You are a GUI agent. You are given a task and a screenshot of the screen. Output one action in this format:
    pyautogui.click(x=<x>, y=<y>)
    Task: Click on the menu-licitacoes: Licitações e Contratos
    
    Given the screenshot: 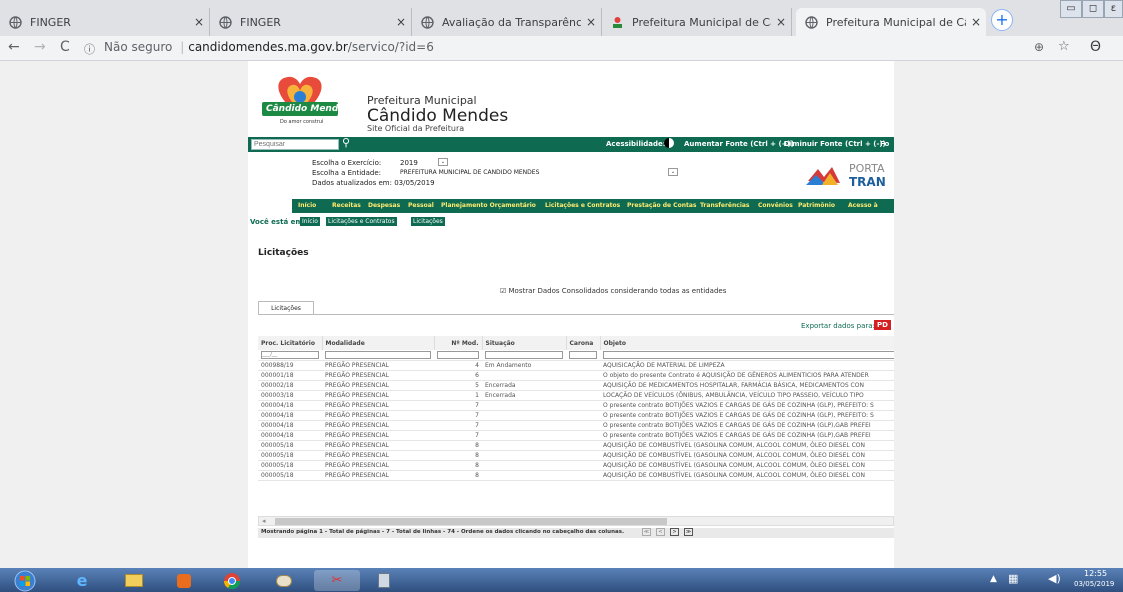 What is the action you would take?
    pyautogui.click(x=582, y=205)
    